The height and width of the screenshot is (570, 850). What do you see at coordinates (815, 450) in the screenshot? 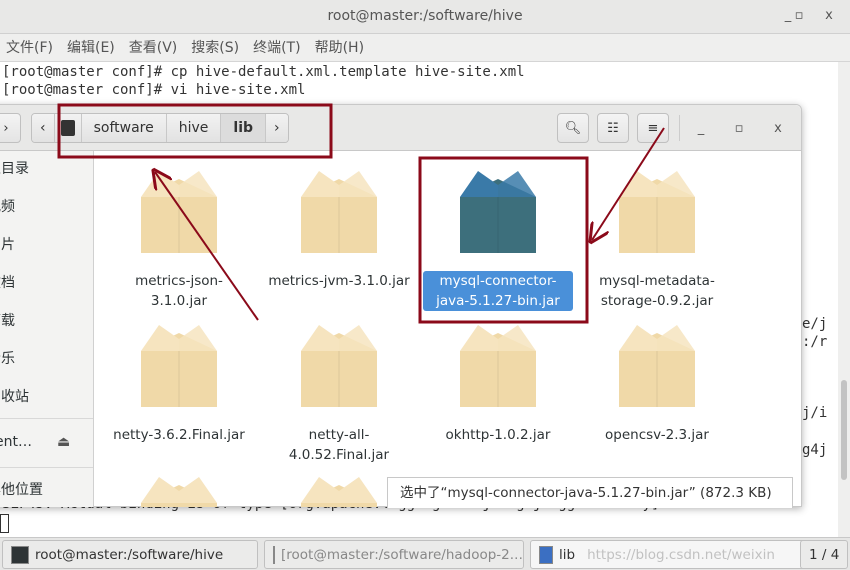
I see `terminal-fragment: g4j` at bounding box center [815, 450].